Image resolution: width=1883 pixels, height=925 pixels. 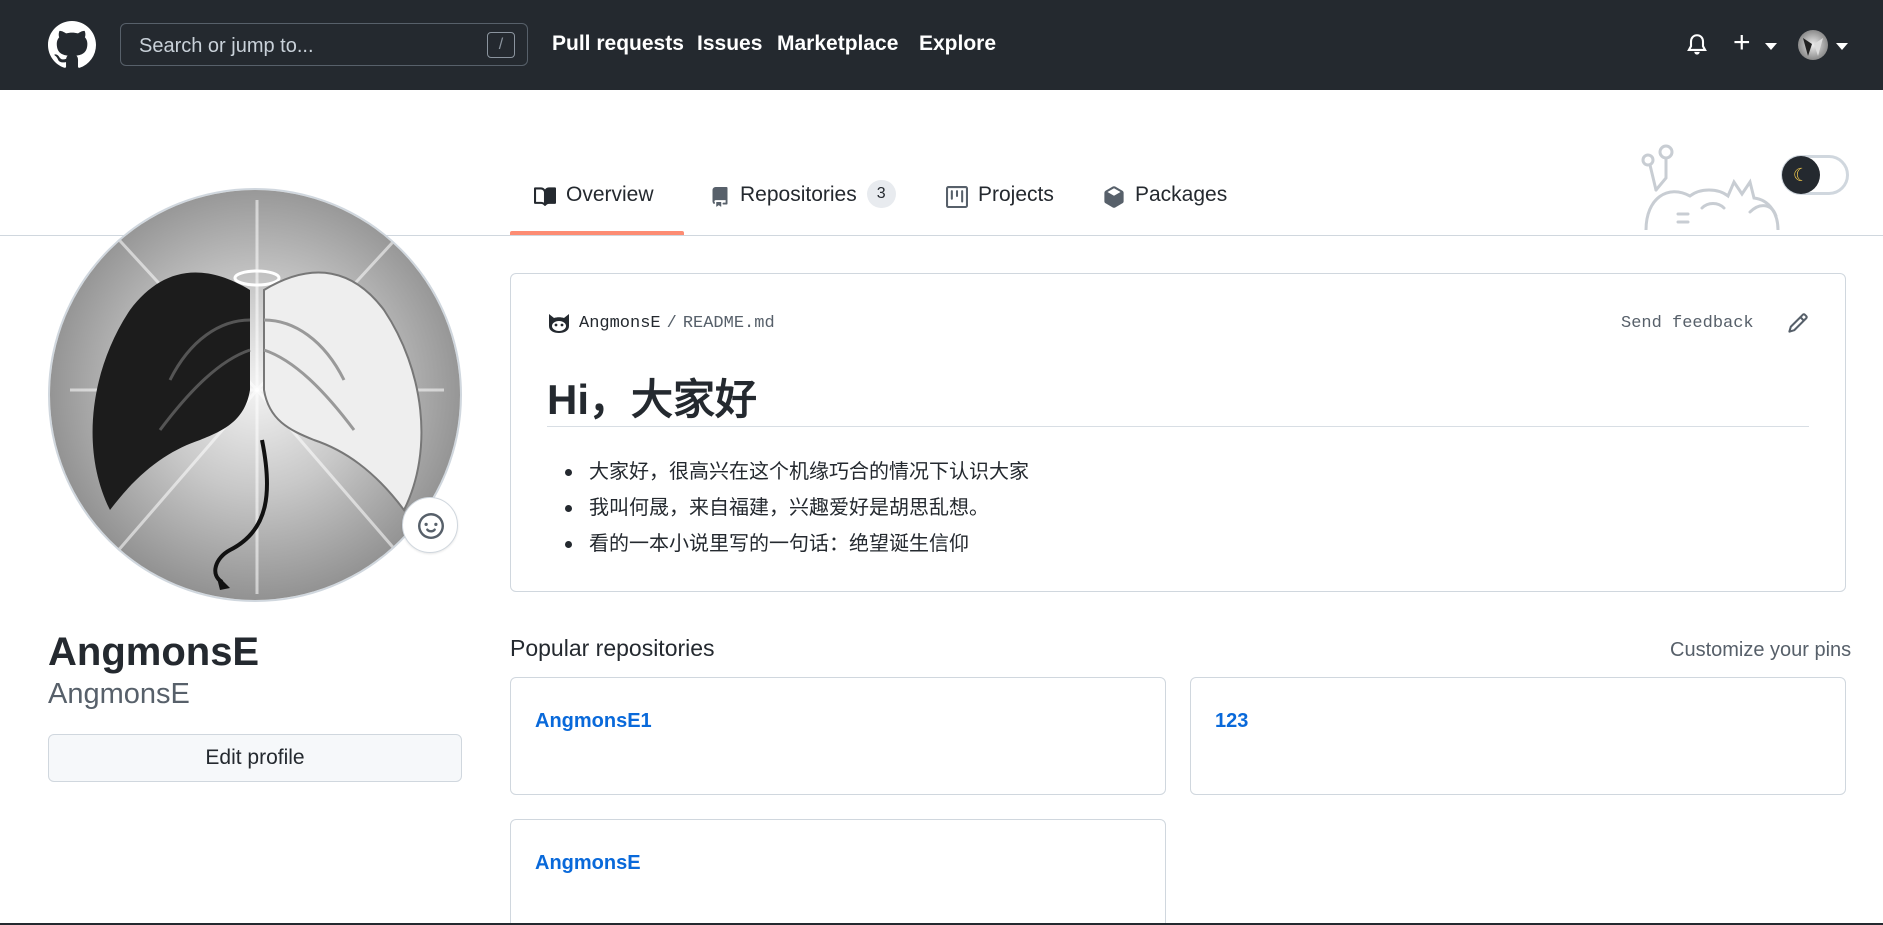 I want to click on nav-pull-requests: Pull requests, so click(x=618, y=44).